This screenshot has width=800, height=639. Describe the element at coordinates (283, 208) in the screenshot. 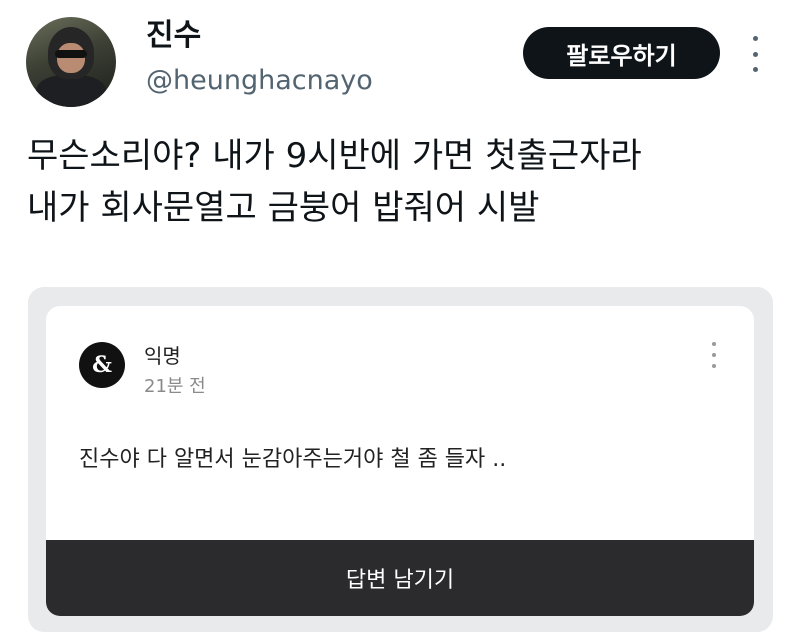

I see `tweet-text-line: 내가 회사문열고 금붕어 밥줘어 시발` at that location.